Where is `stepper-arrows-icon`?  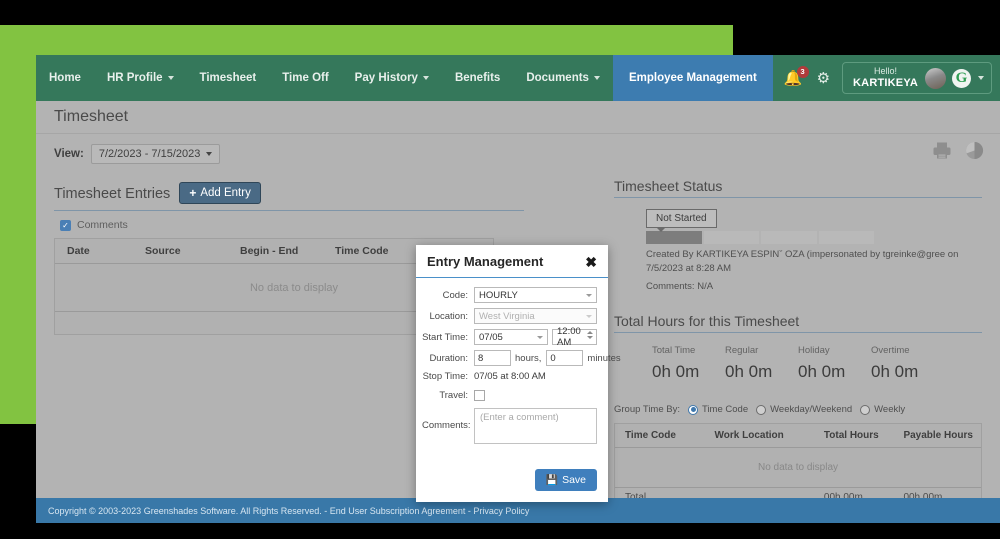 stepper-arrows-icon is located at coordinates (590, 335).